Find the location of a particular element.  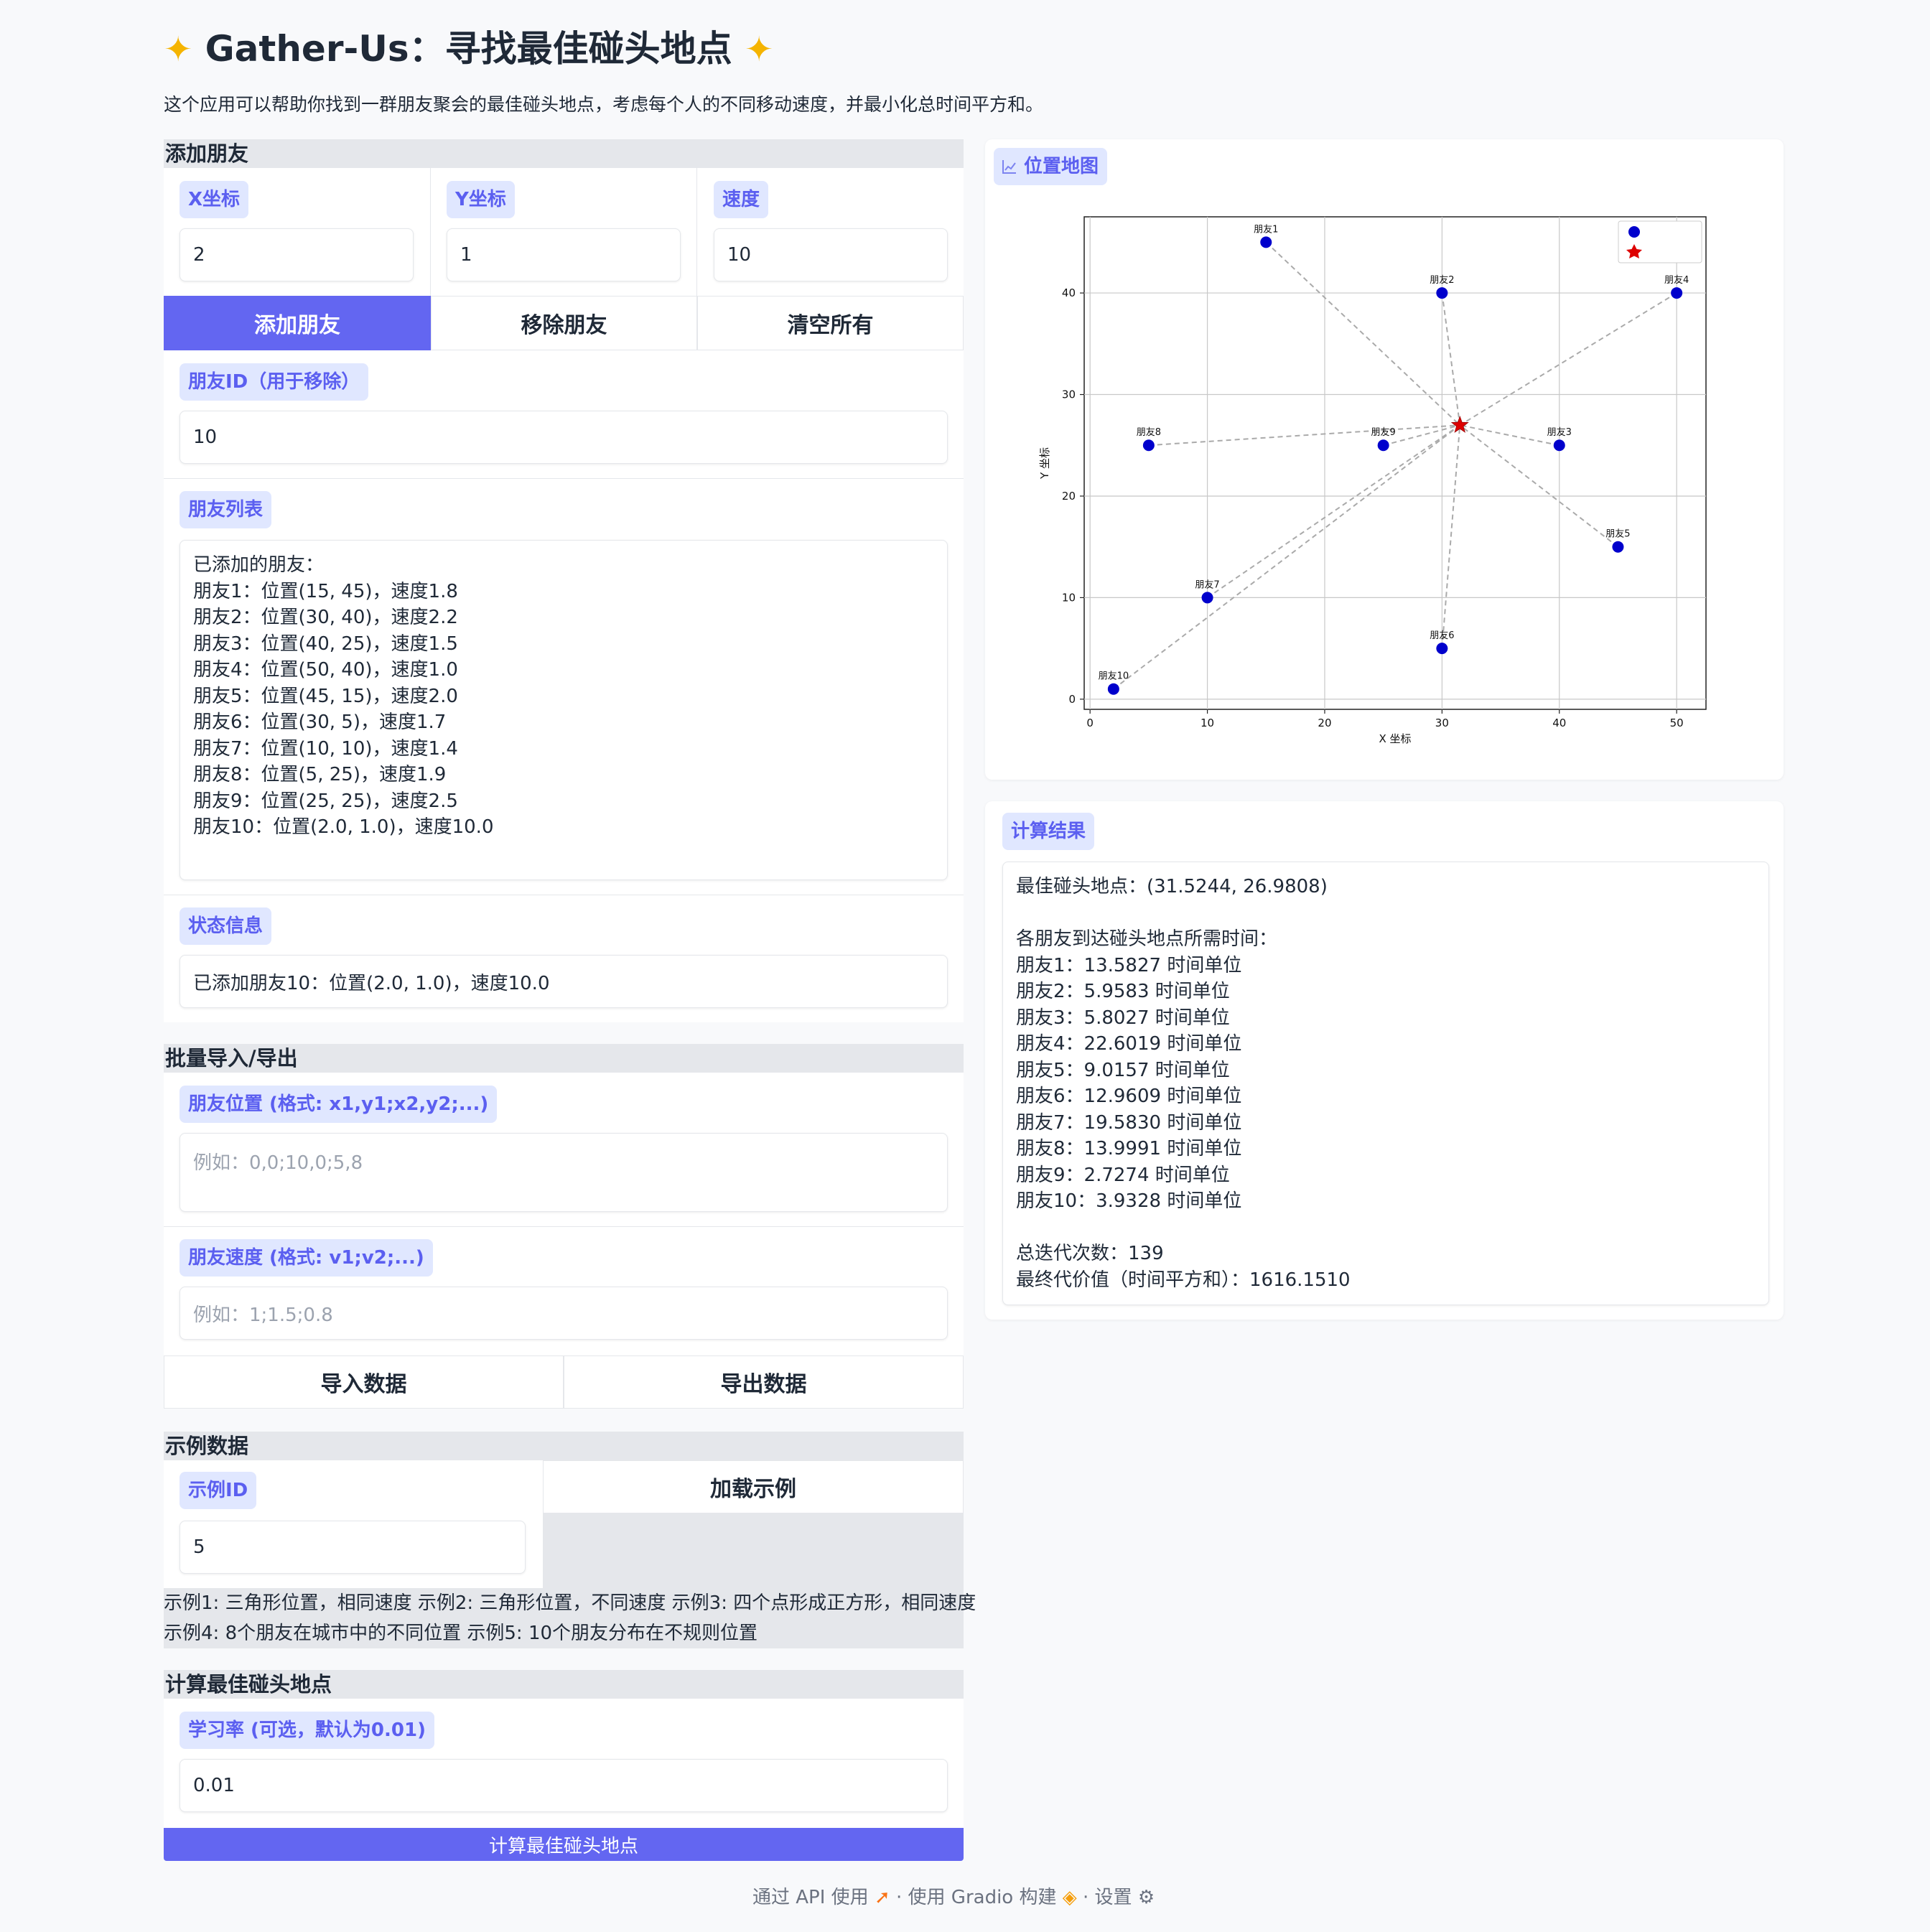

chart-icon is located at coordinates (1009, 167).